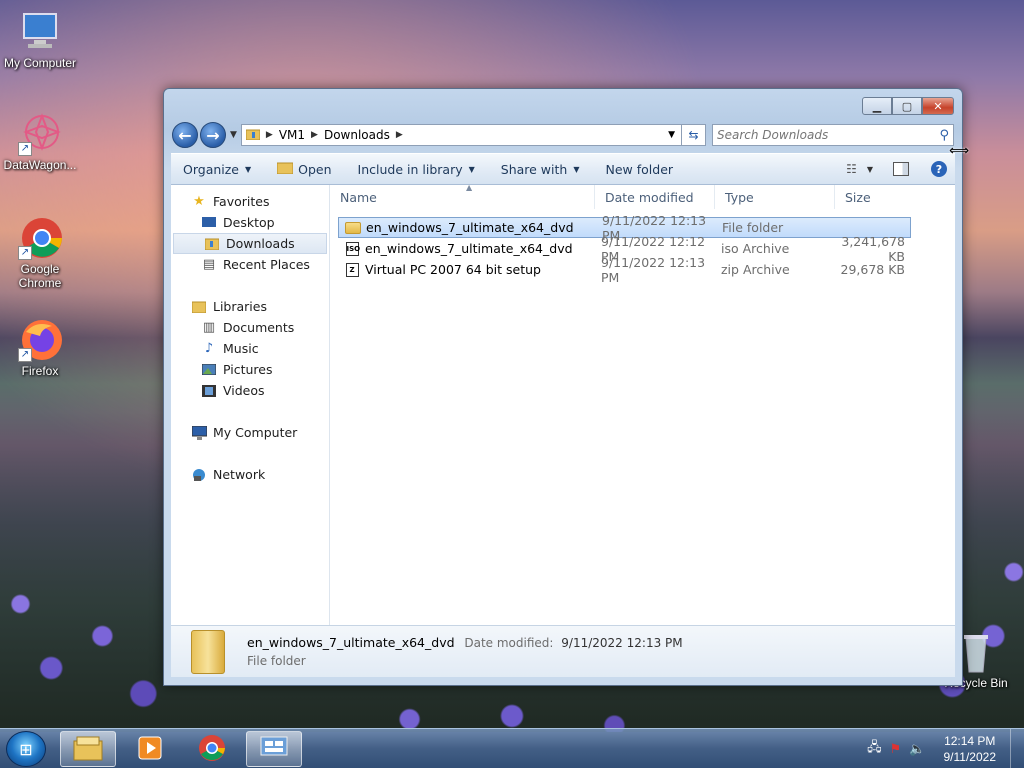 This screenshot has height=768, width=1024. I want to click on new-folder-button: New folder, so click(640, 169).